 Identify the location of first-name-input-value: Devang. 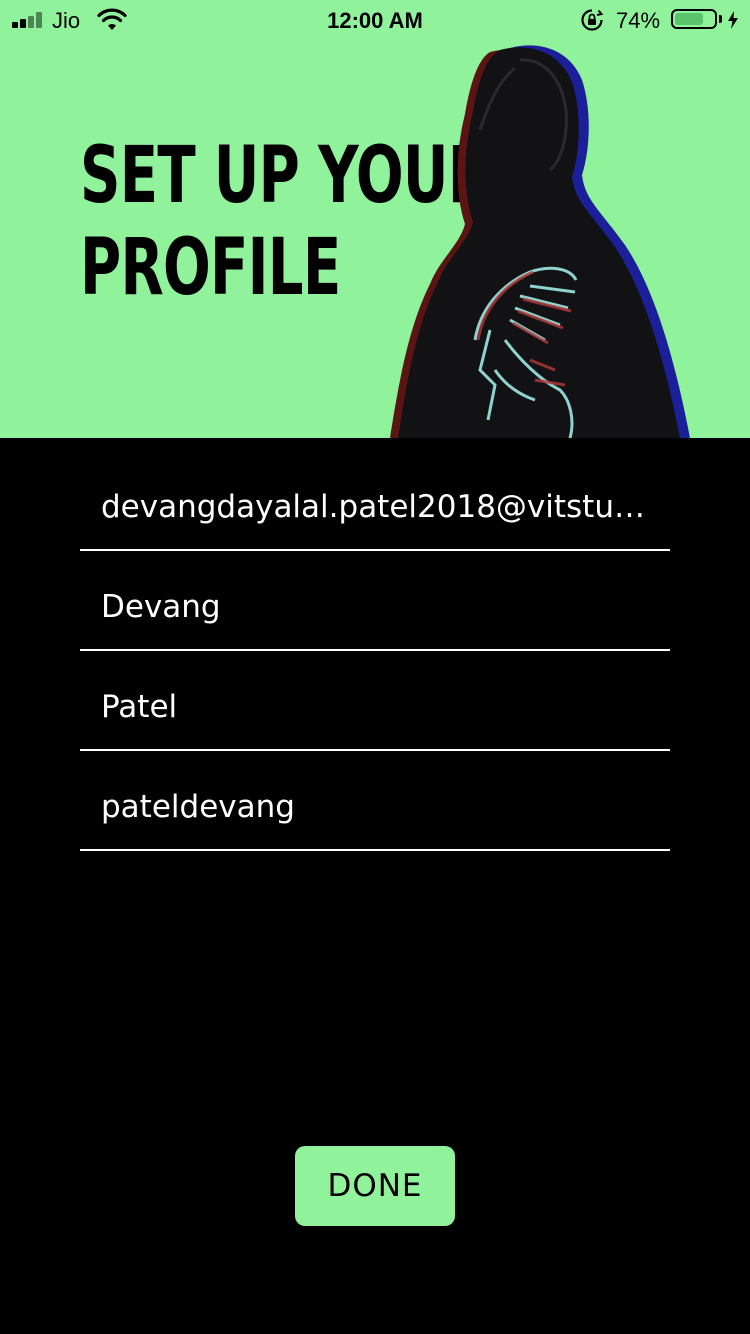
(373, 607).